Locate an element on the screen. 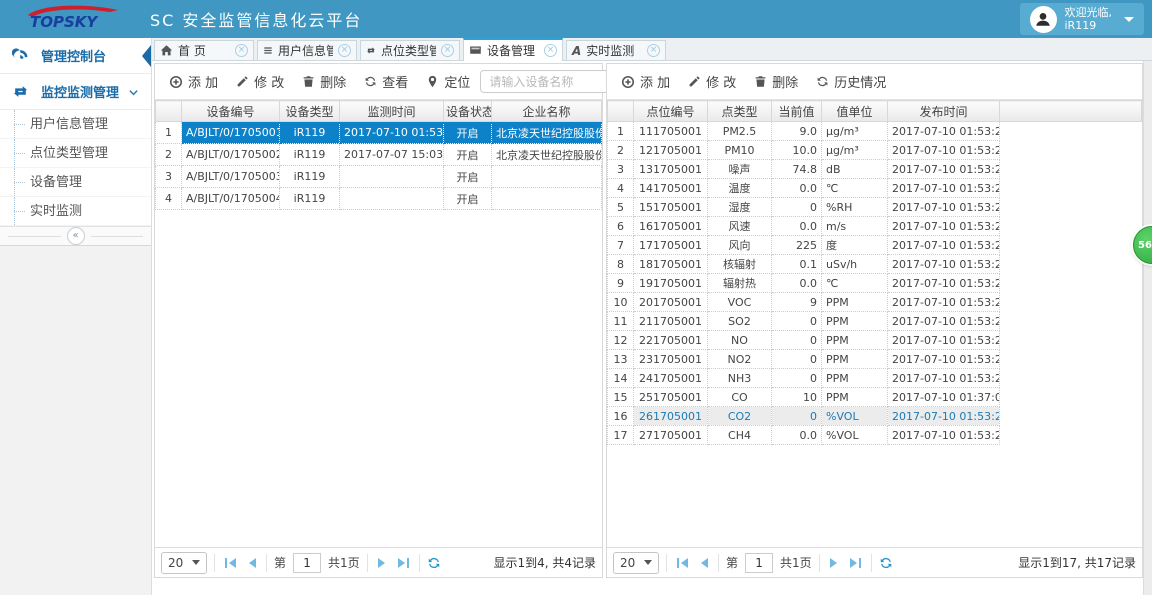 Image resolution: width=1152 pixels, height=595 pixels. svg-text: TOPSKY is located at coordinates (64, 22).